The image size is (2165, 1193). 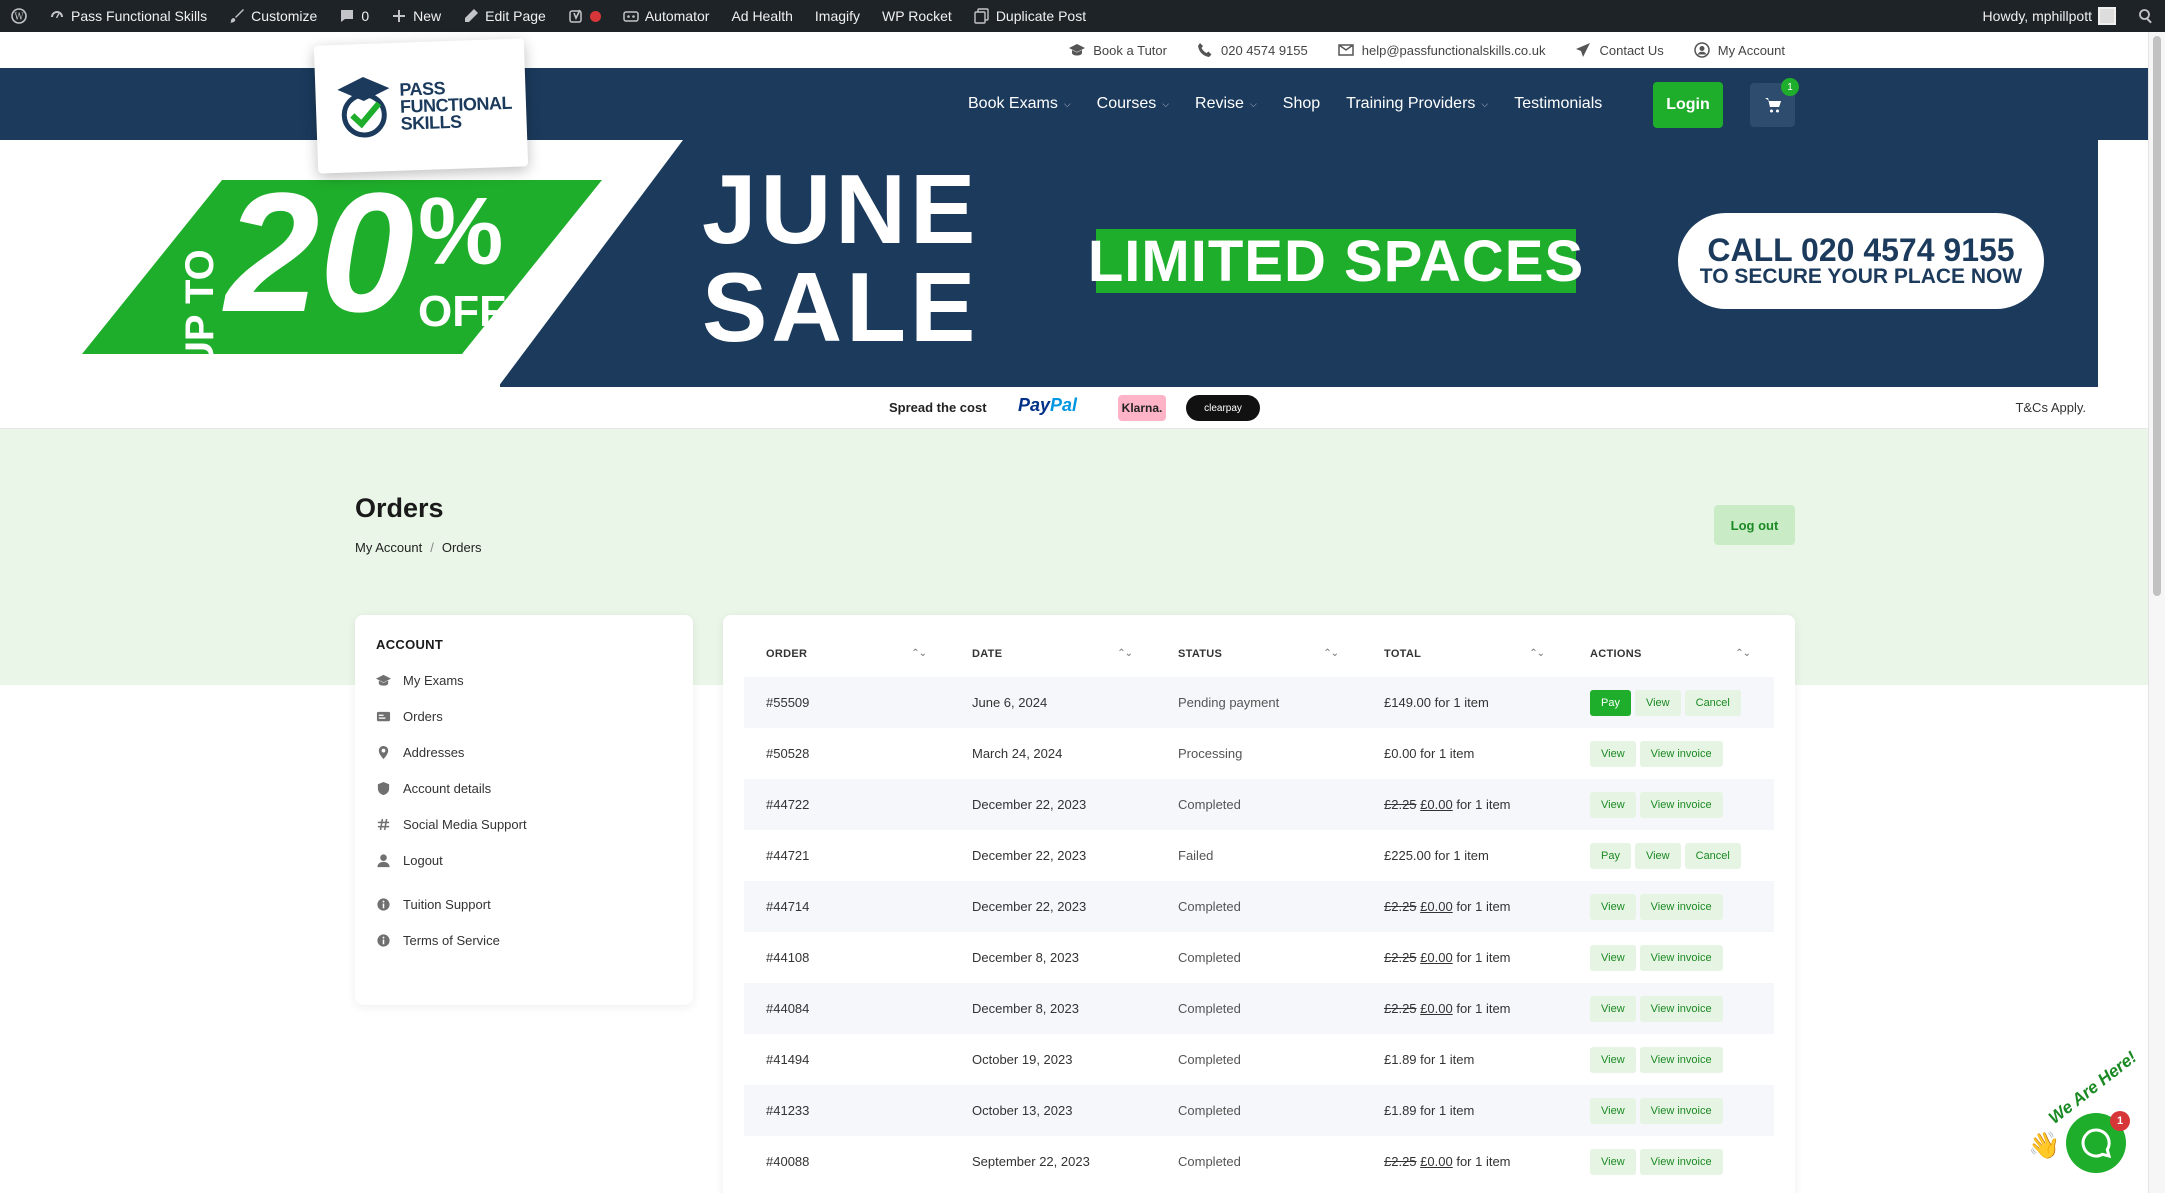 What do you see at coordinates (1688, 105) in the screenshot?
I see `login-button: Login` at bounding box center [1688, 105].